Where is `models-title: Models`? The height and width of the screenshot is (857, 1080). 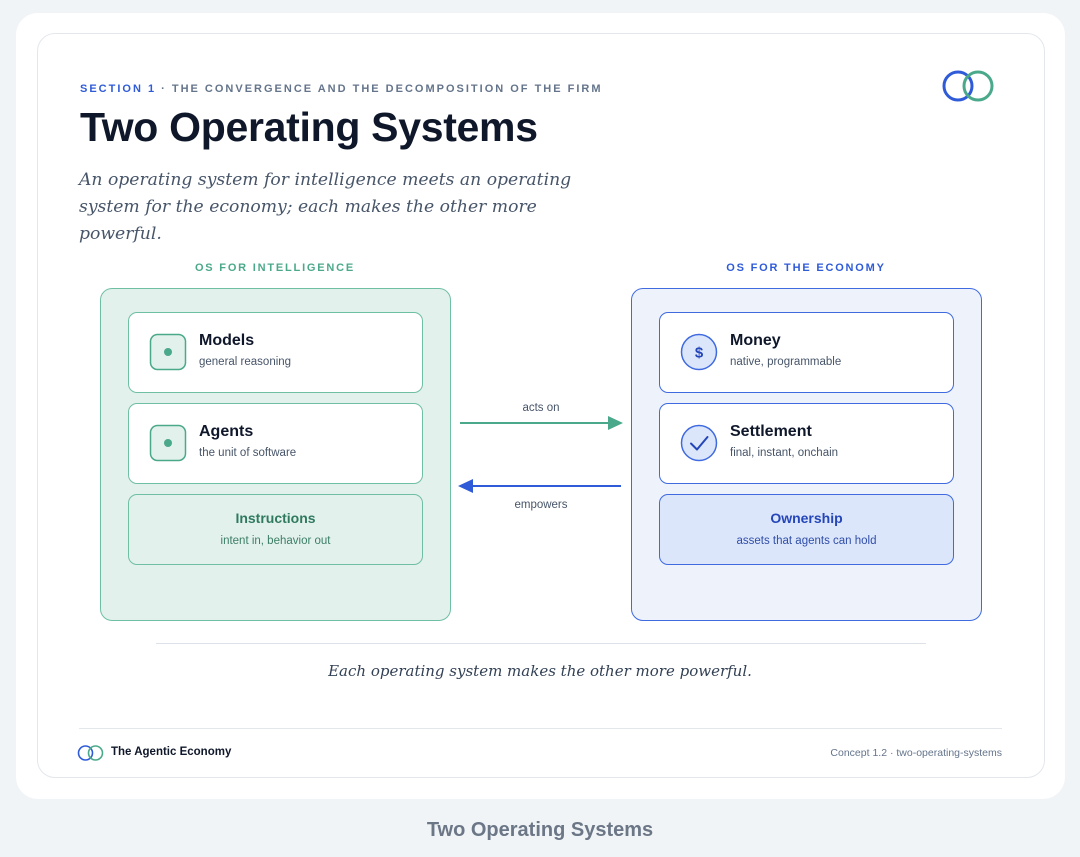
models-title: Models is located at coordinates (227, 340).